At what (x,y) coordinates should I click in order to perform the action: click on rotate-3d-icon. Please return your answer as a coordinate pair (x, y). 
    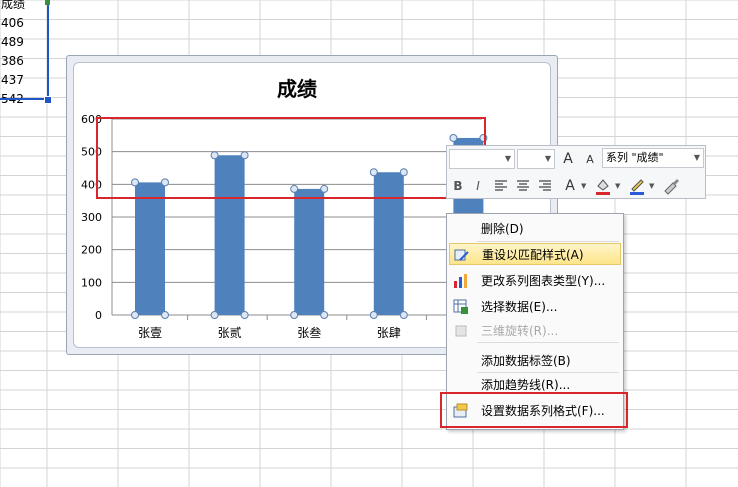
    Looking at the image, I should click on (461, 331).